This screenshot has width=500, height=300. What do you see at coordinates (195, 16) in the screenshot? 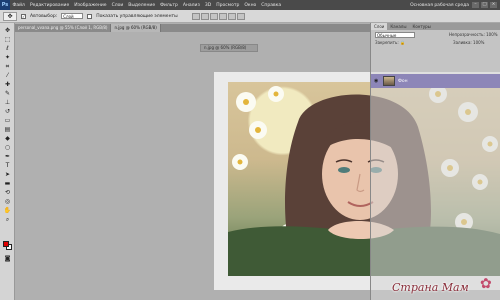
I see `align-top-icon` at bounding box center [195, 16].